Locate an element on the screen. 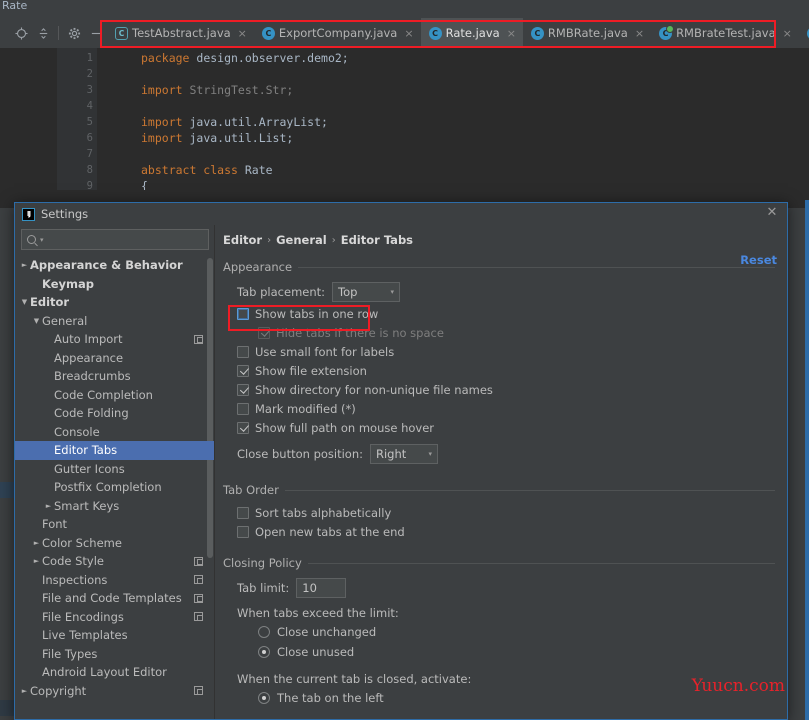 This screenshot has height=720, width=809. radio-close-unused: Close unused is located at coordinates (506, 652).